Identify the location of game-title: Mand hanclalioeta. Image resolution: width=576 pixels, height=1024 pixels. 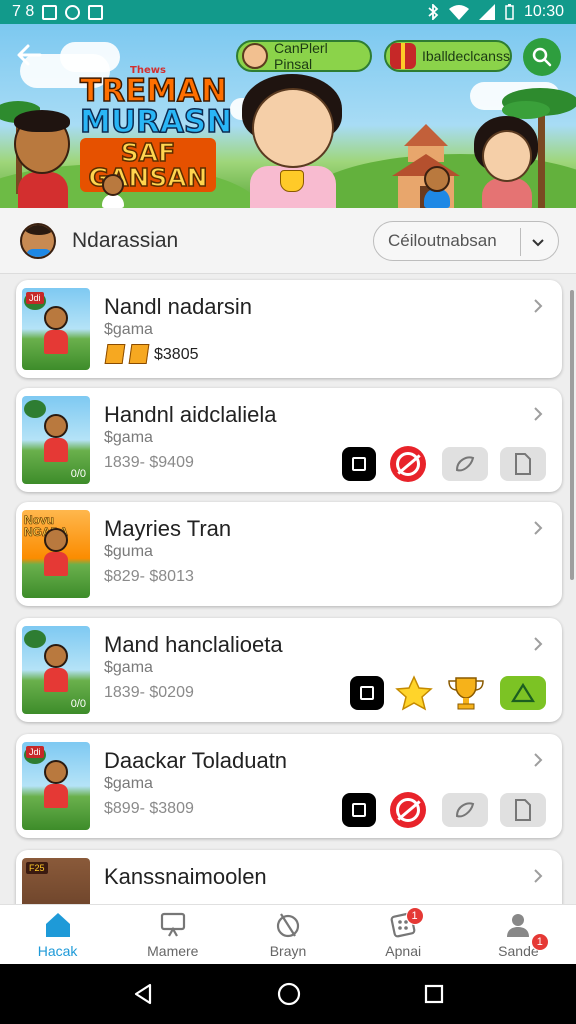
(193, 644).